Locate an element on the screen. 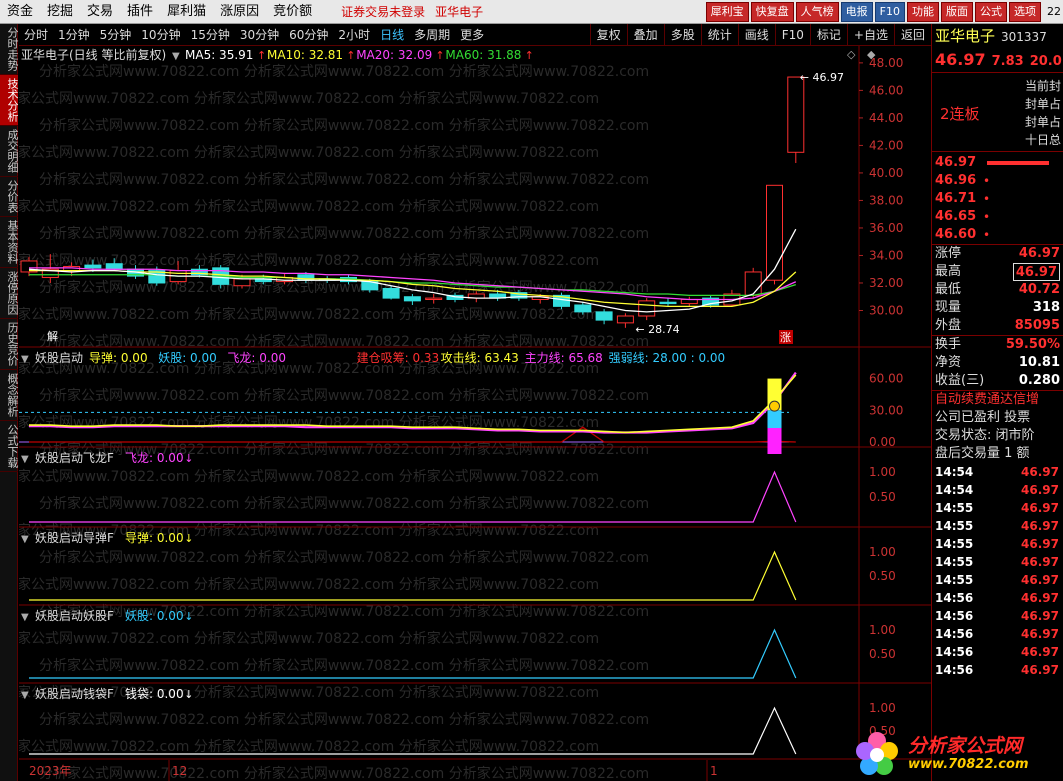  period-2: 5分钟 is located at coordinates (116, 34).